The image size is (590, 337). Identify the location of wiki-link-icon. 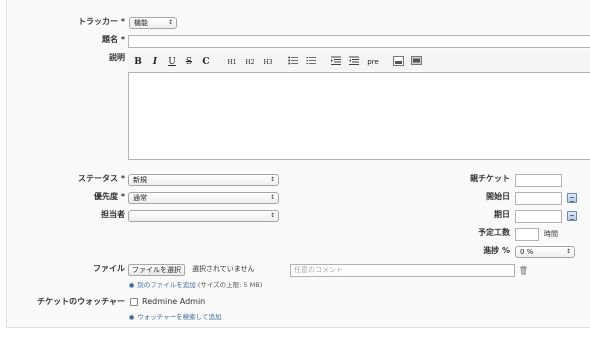
(398, 61).